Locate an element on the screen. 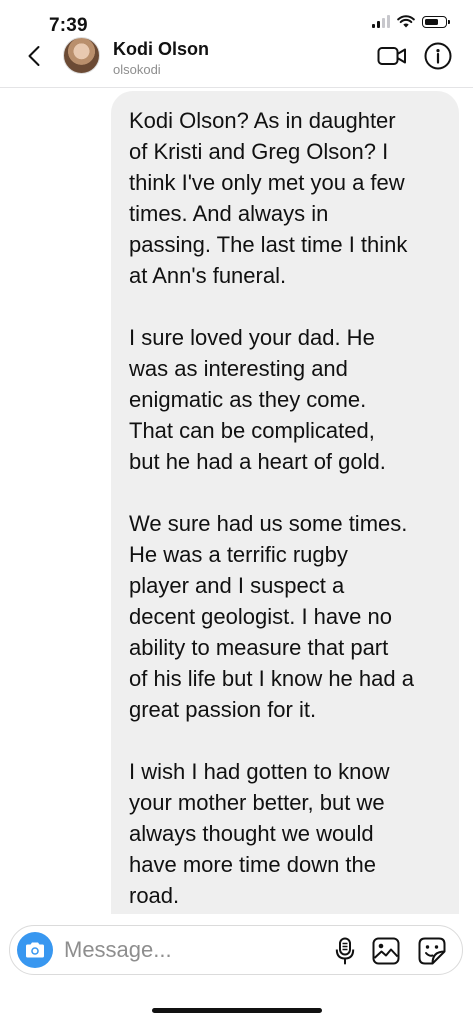 The image size is (473, 1023). sticker-icon is located at coordinates (432, 951).